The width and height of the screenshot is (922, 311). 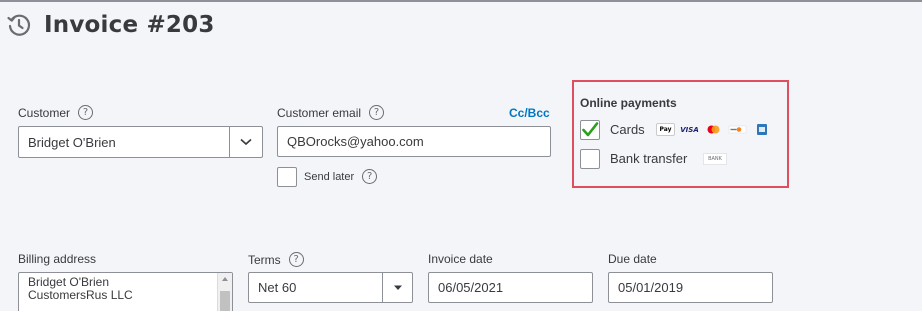 I want to click on invoice-header: Invoice #203, so click(x=110, y=25).